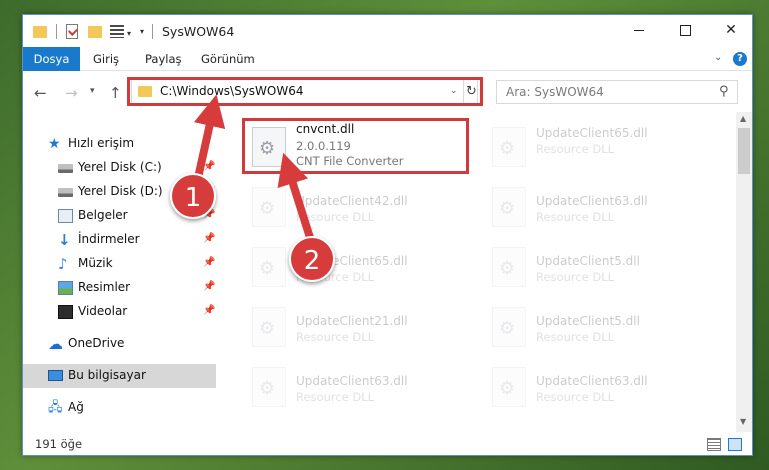  I want to click on minimize-button, so click(639, 30).